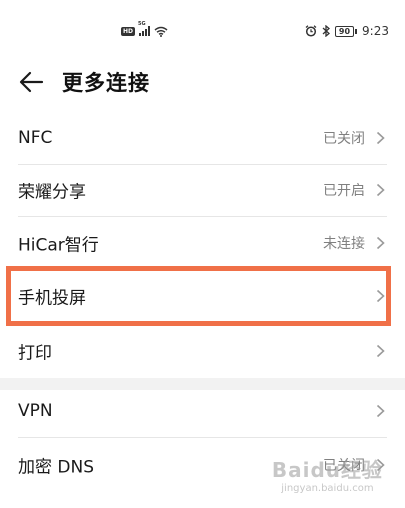 Image resolution: width=405 pixels, height=508 pixels. I want to click on list-item-value: 已关闭, so click(344, 139).